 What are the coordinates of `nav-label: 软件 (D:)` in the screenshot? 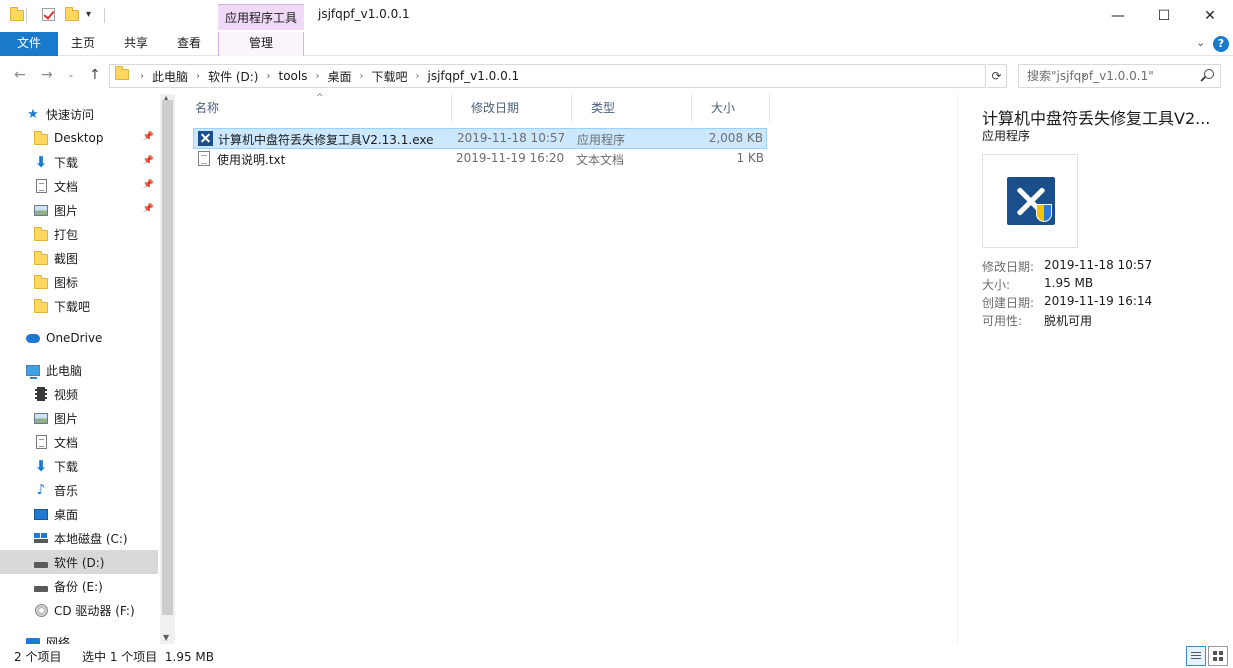 It's located at (79, 562).